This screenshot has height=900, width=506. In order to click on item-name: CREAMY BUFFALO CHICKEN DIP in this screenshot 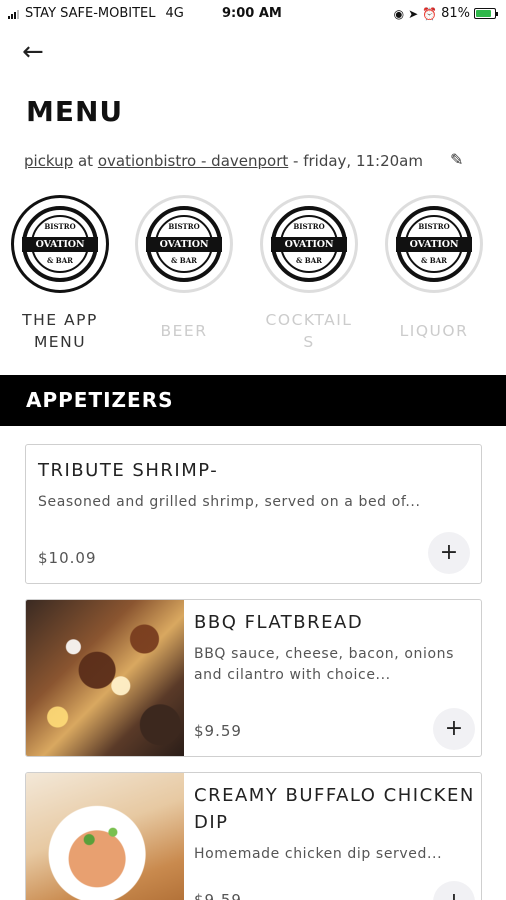, I will do `click(334, 809)`.